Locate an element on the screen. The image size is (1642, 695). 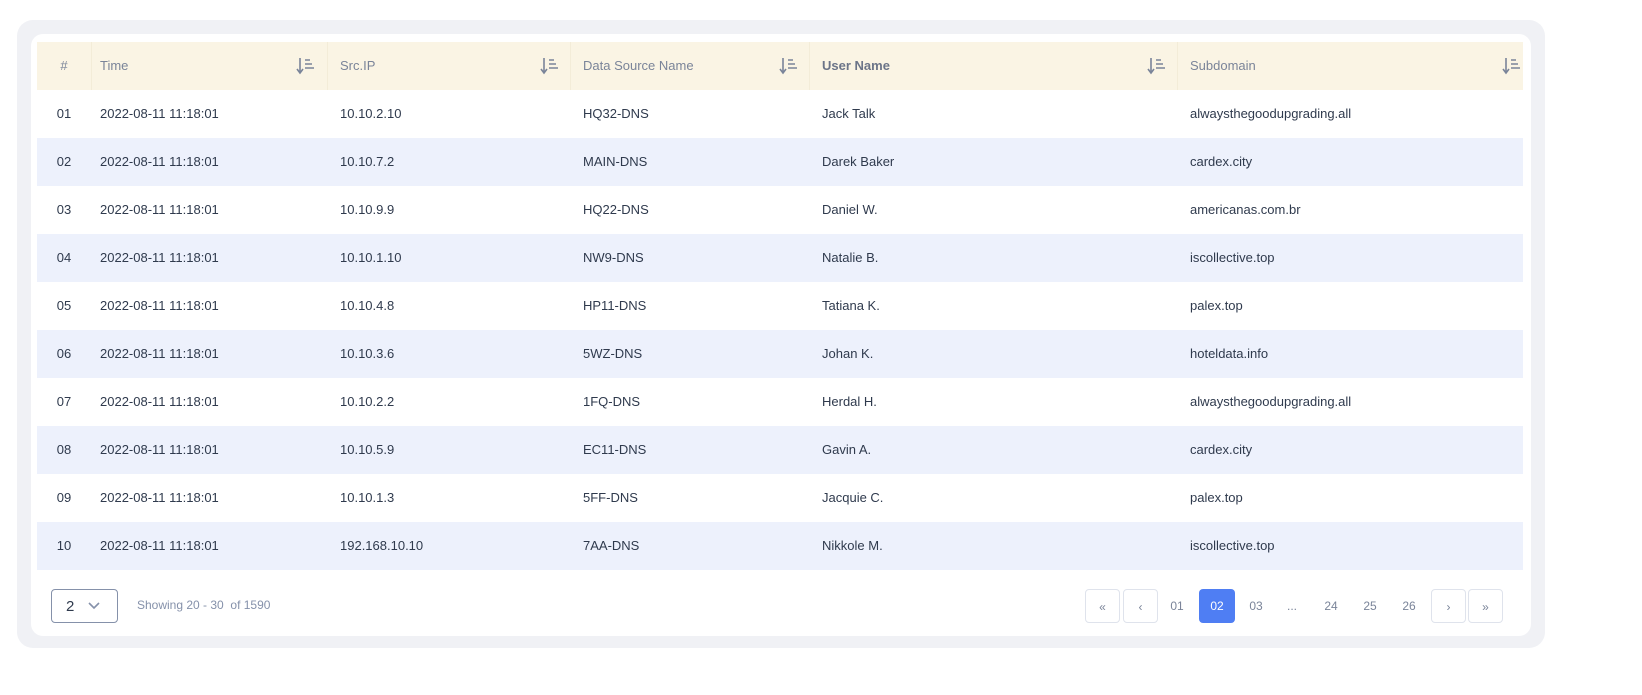
cell-user-name: Darek Baker is located at coordinates (858, 161).